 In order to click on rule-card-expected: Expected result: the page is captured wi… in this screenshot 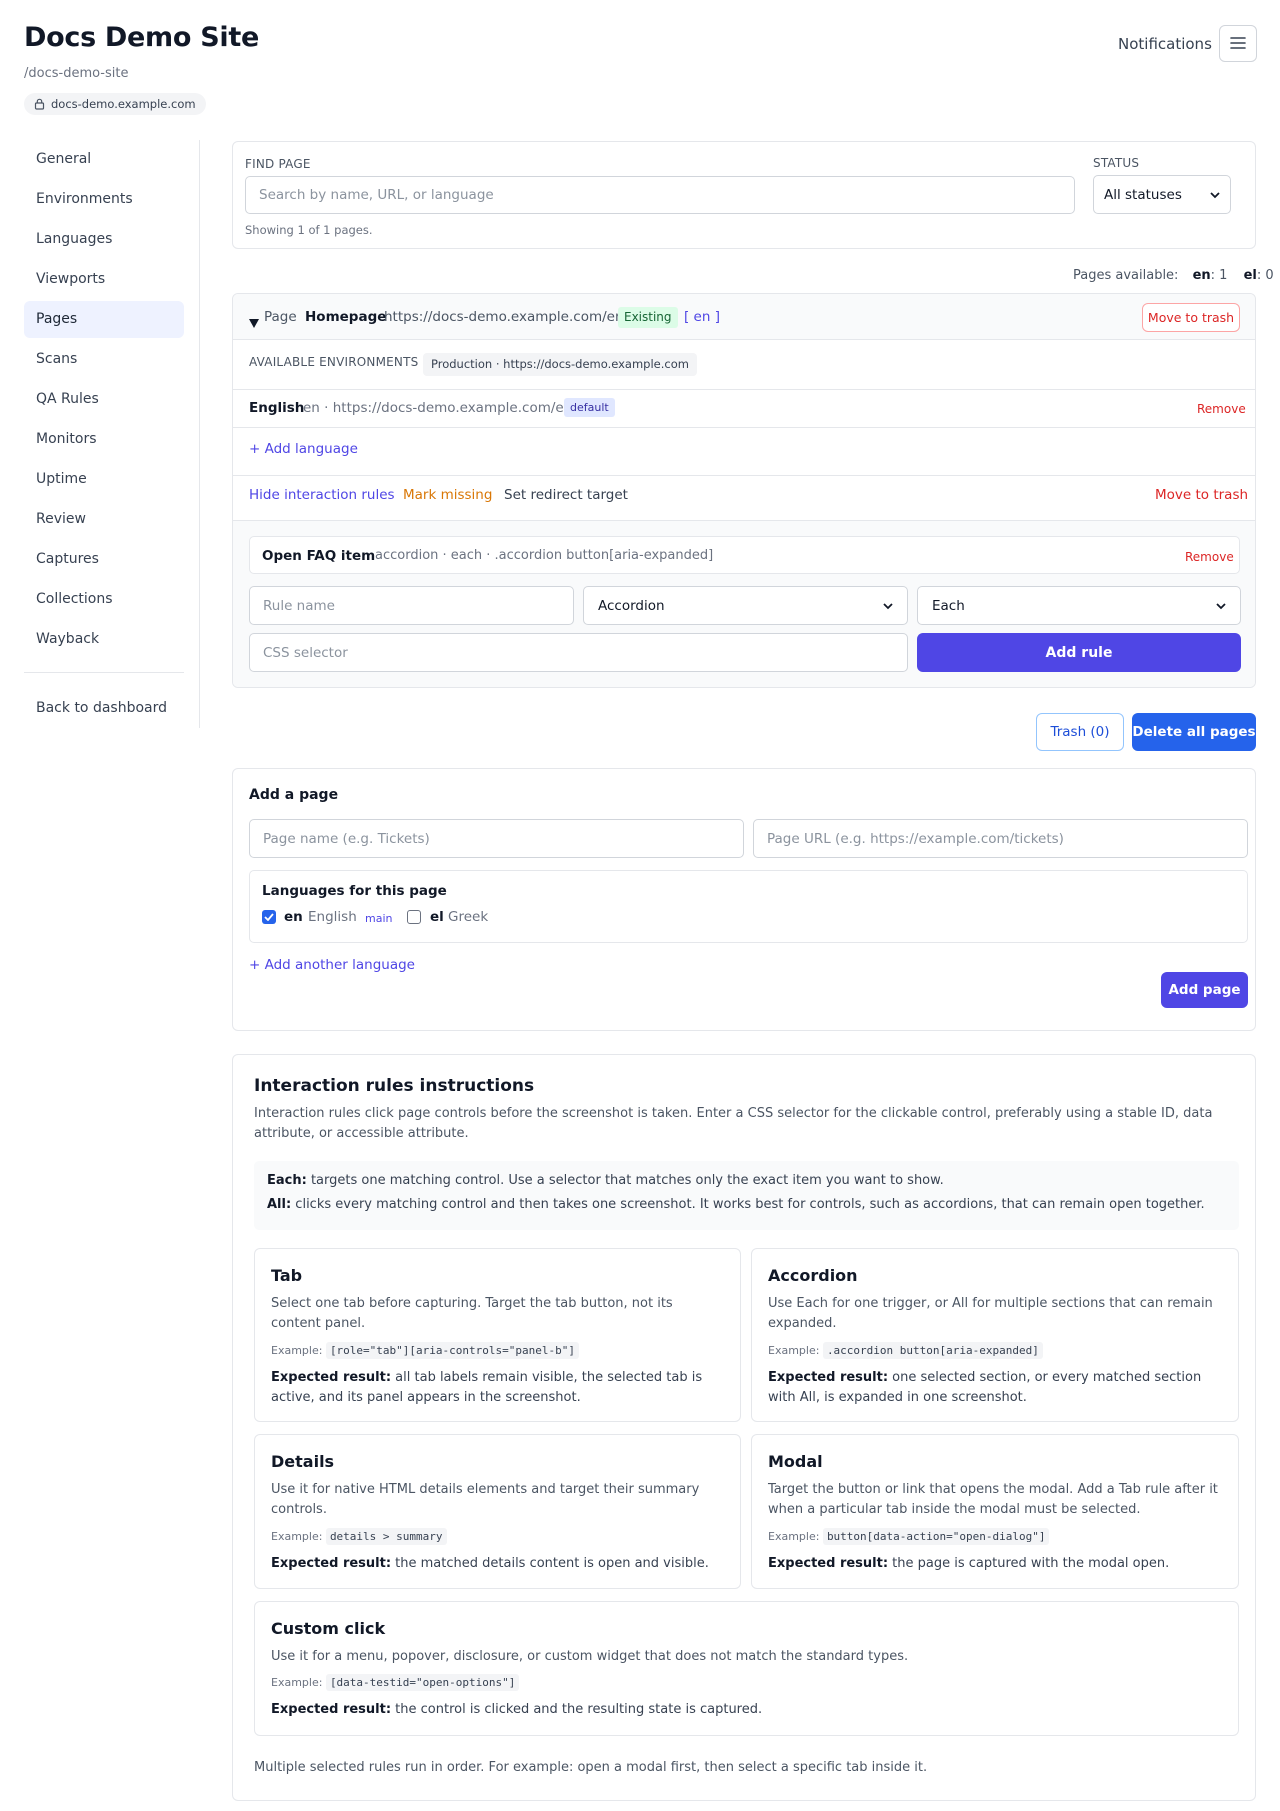, I will do `click(995, 1564)`.